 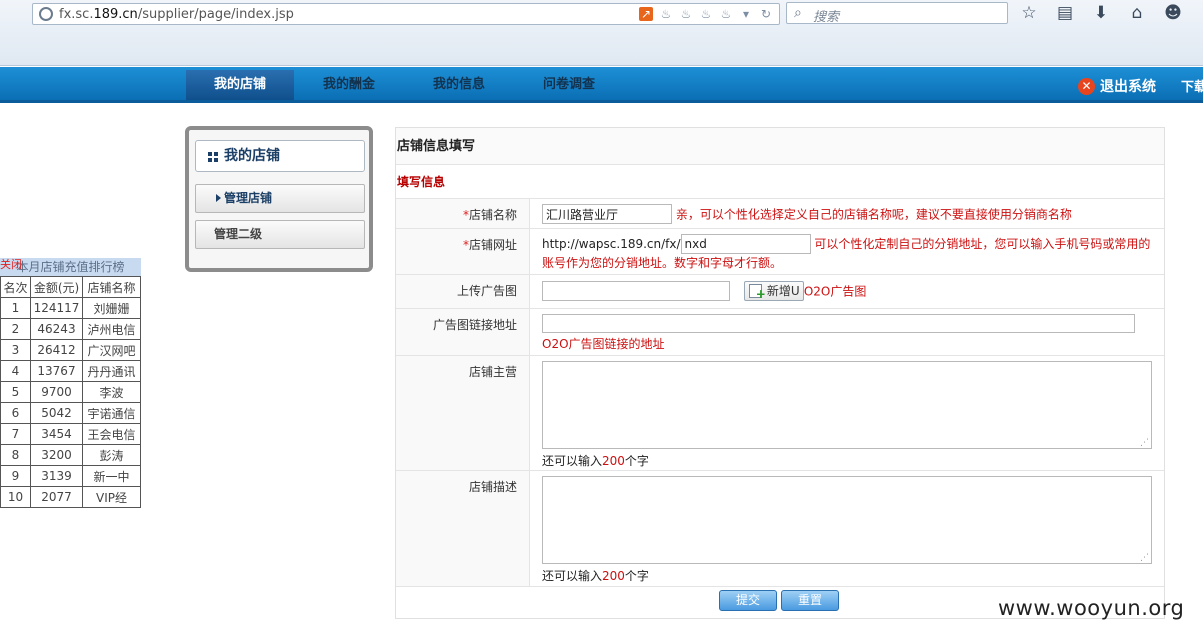 I want to click on table-row: 8 3200 彭涛, so click(x=70, y=455).